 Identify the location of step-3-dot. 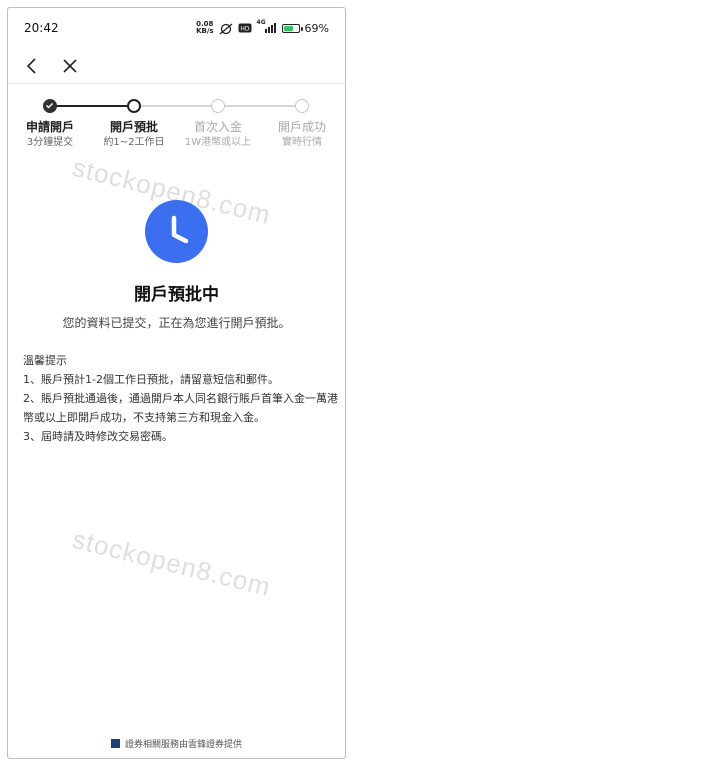
(218, 106).